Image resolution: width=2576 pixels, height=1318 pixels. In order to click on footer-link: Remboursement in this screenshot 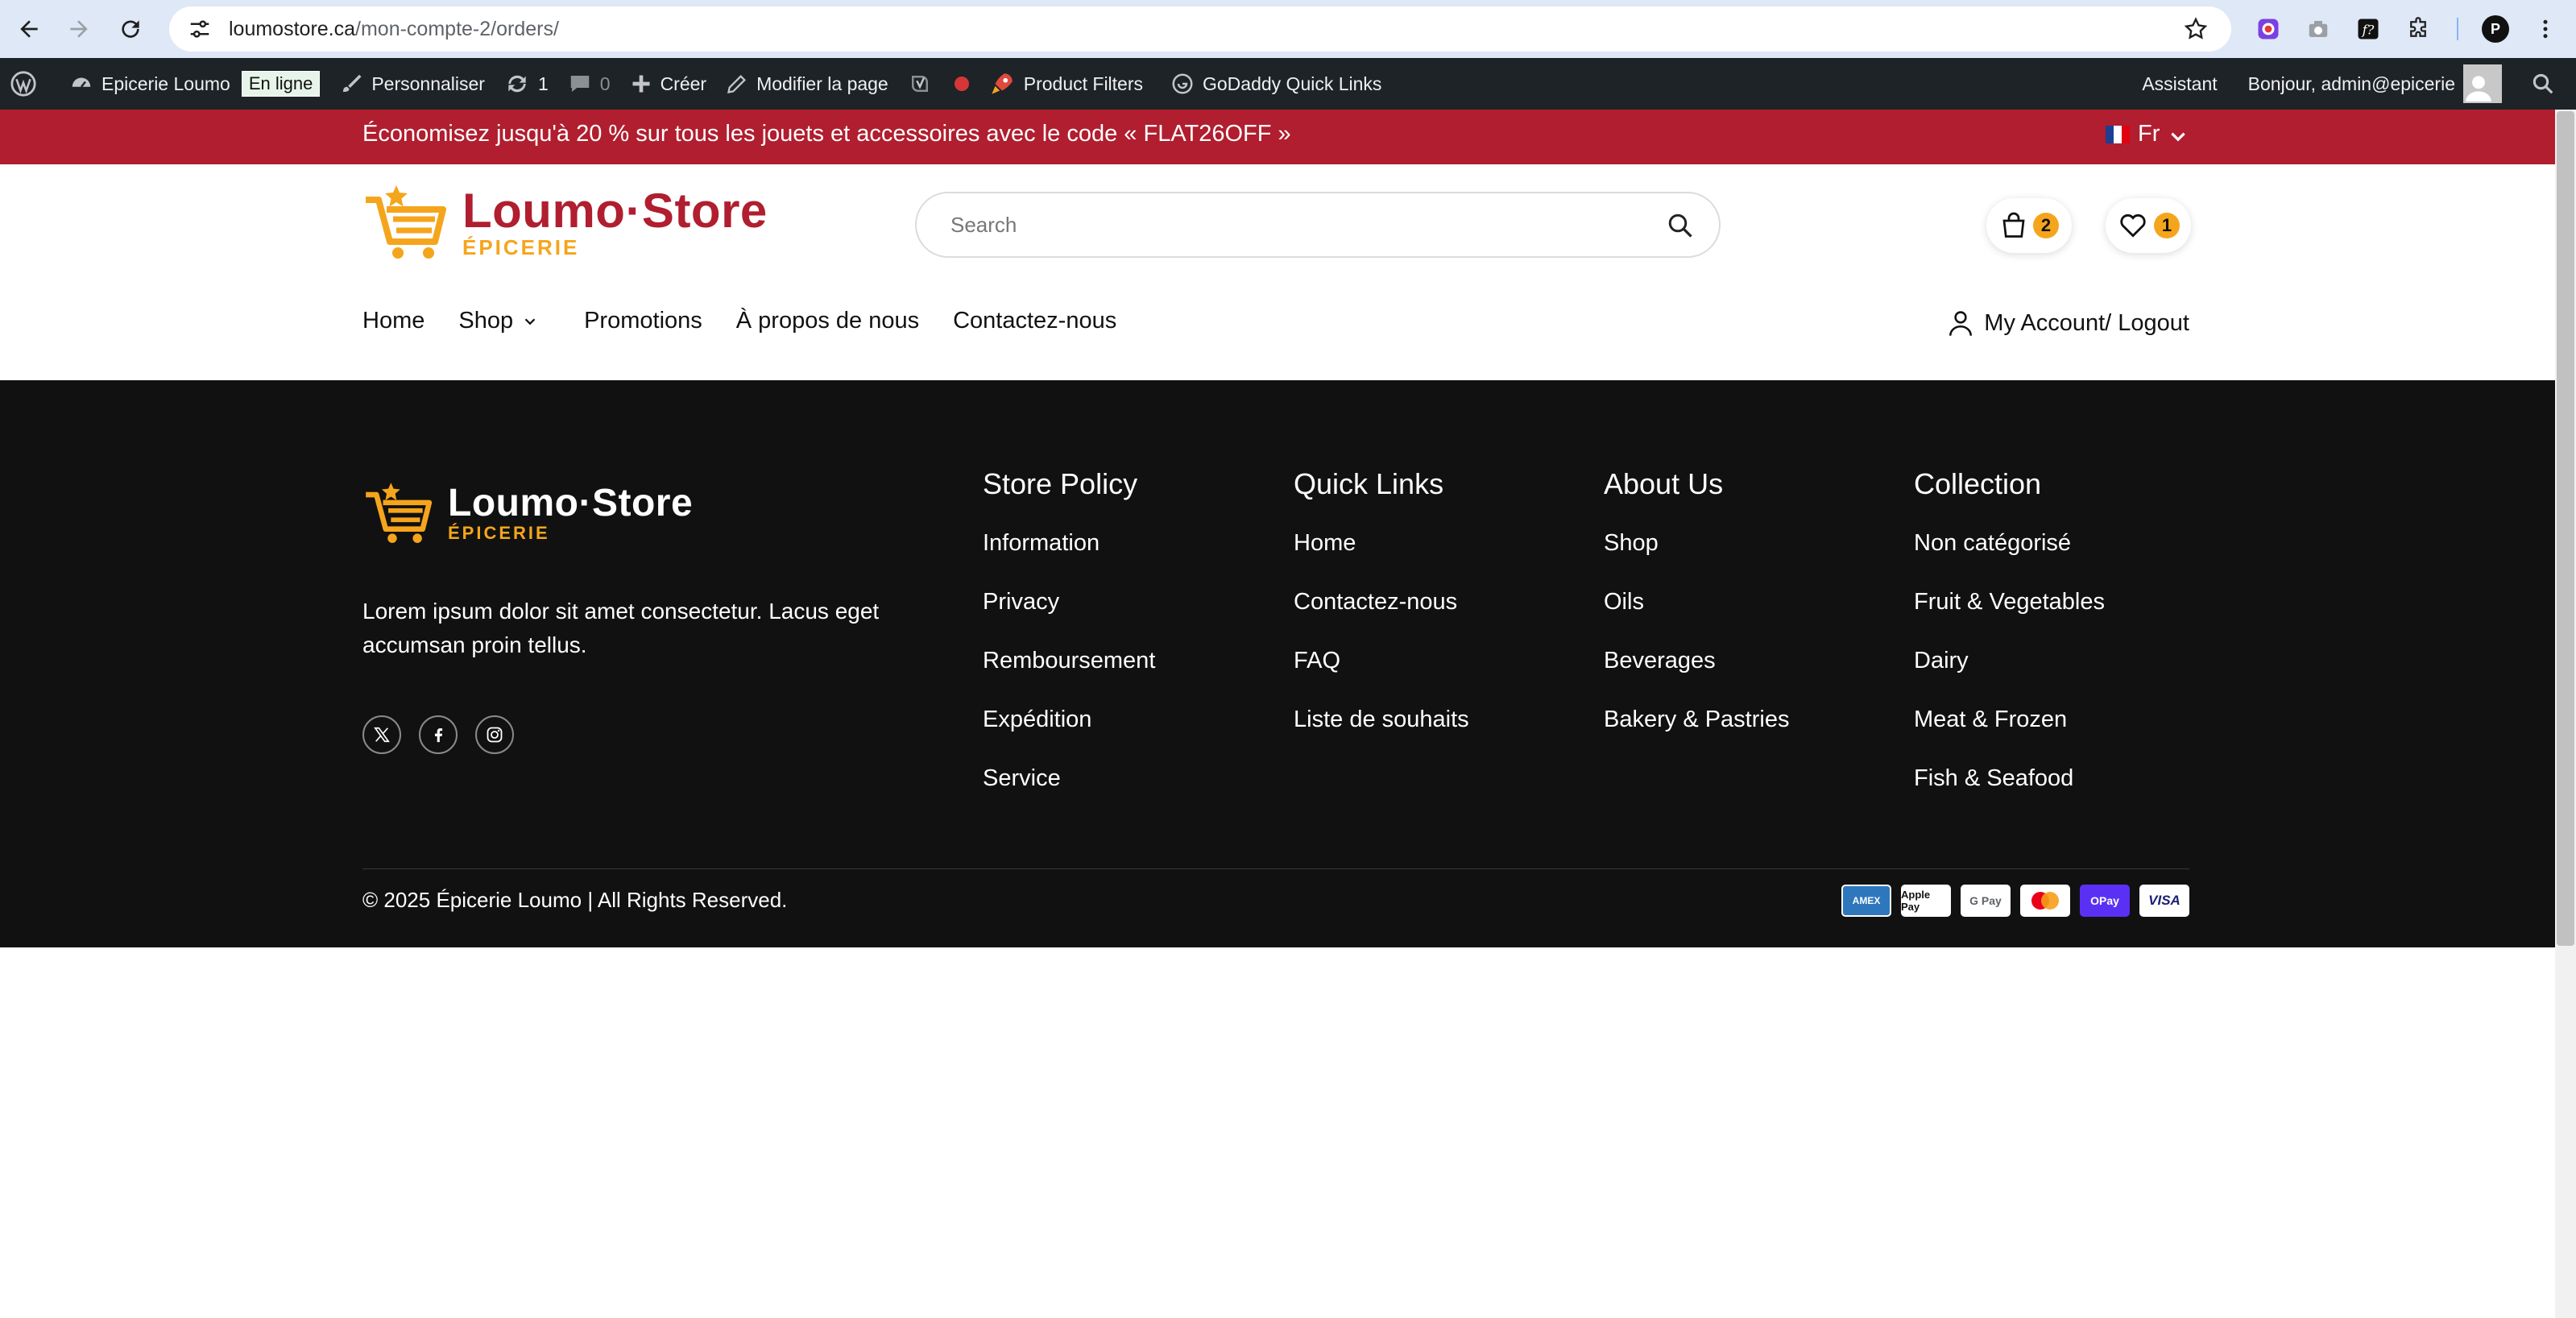, I will do `click(1069, 677)`.